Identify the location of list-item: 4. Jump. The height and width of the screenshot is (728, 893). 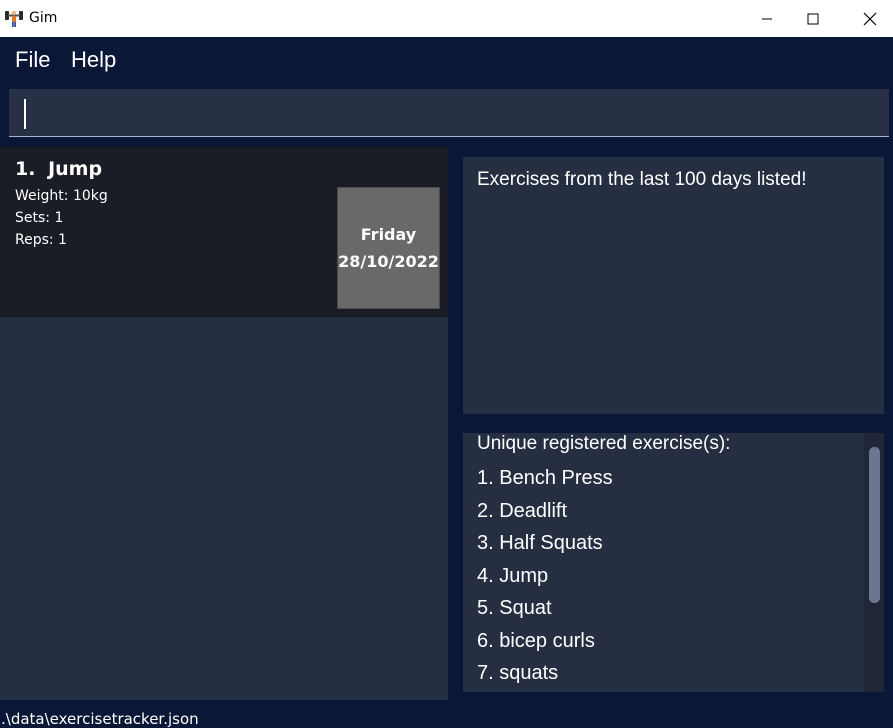
(513, 575).